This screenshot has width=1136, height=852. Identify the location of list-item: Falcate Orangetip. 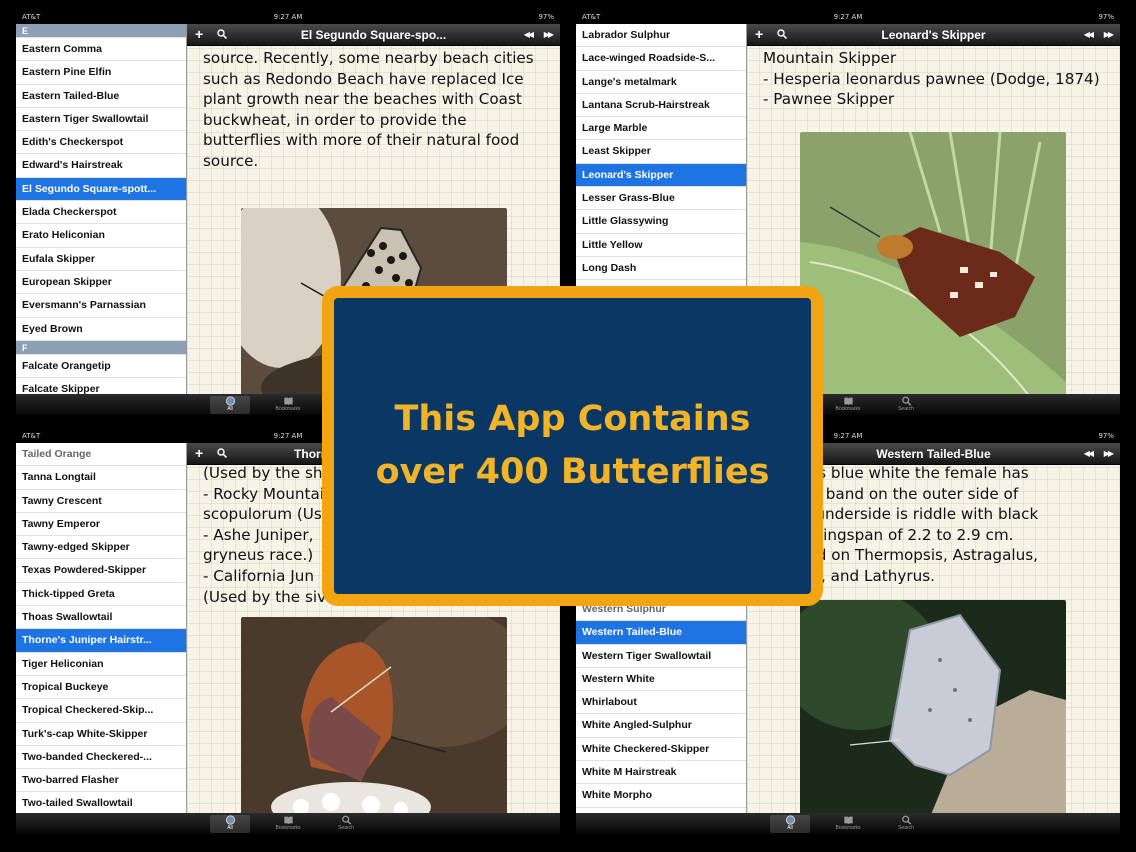
(101, 367).